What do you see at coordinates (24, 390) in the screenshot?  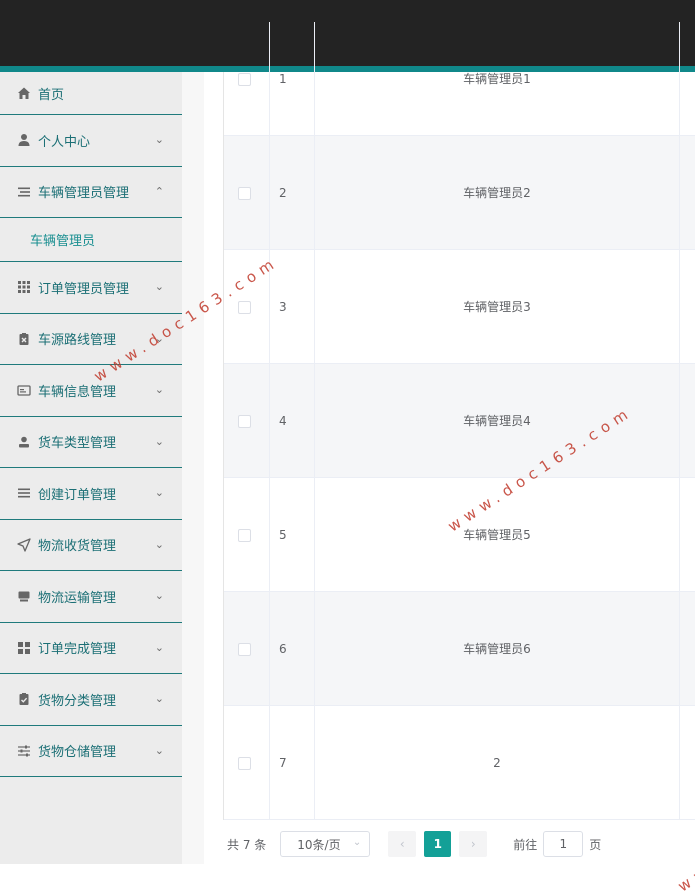 I see `id-card-icon` at bounding box center [24, 390].